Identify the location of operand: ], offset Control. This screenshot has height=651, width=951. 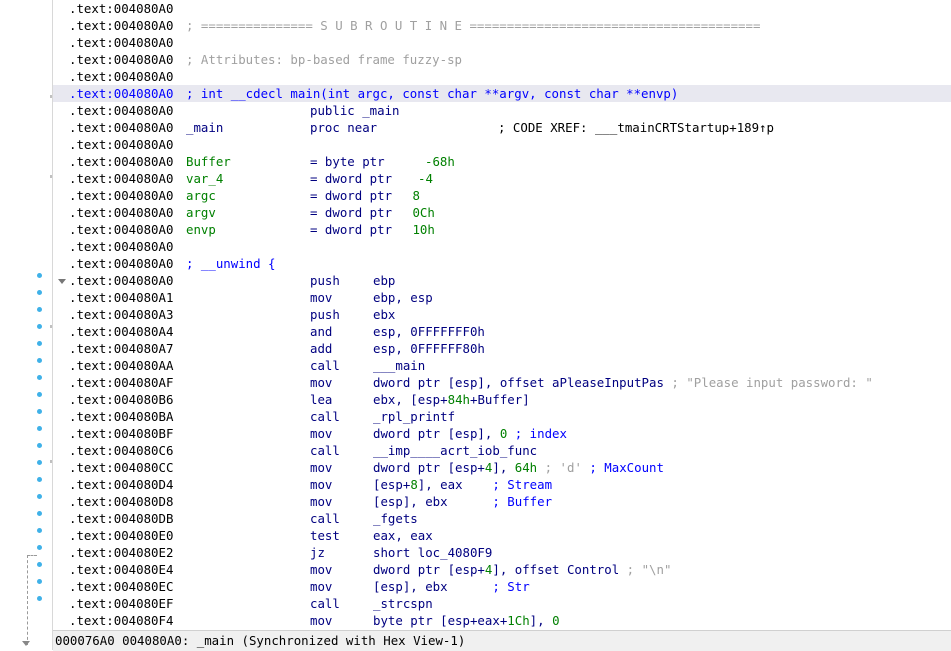
(555, 569).